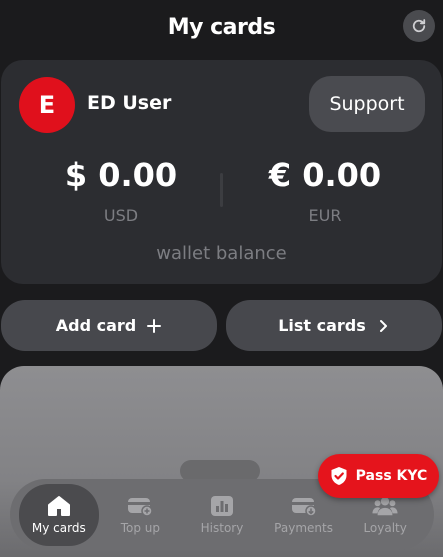 This screenshot has width=443, height=557. What do you see at coordinates (391, 476) in the screenshot?
I see `pass-kyc-label: Pass KYC` at bounding box center [391, 476].